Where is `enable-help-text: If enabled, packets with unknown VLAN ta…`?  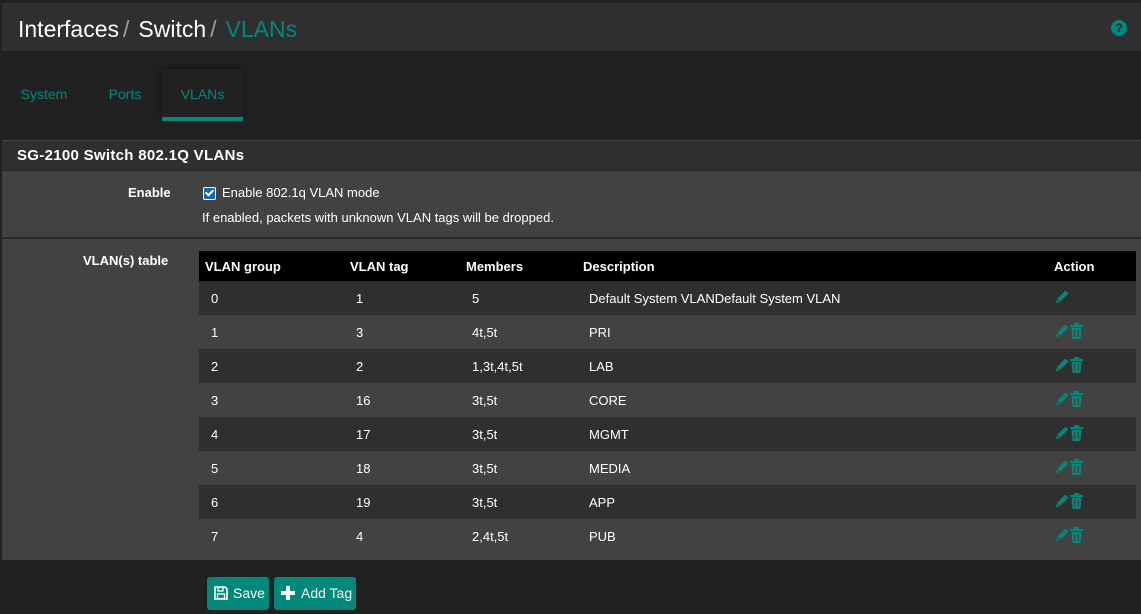
enable-help-text: If enabled, packets with unknown VLAN ta… is located at coordinates (378, 217).